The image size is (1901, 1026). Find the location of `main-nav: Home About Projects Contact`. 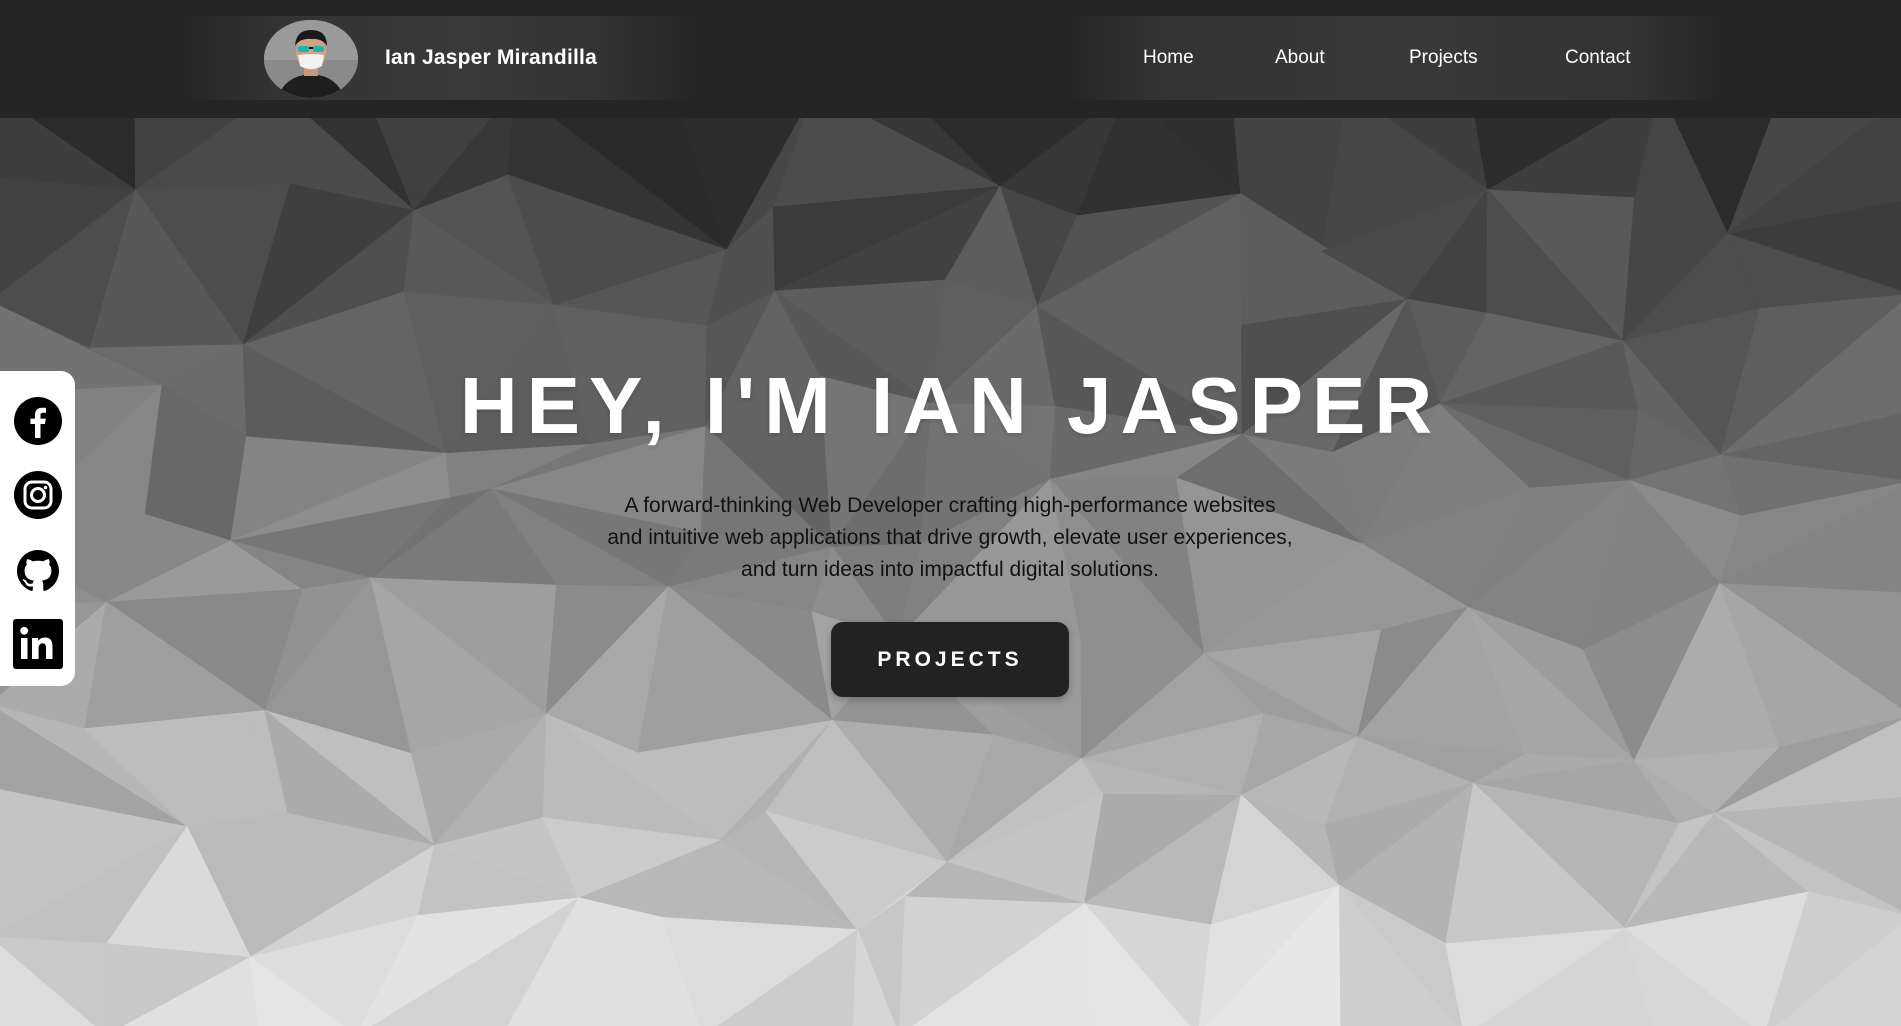

main-nav: Home About Projects Contact is located at coordinates (1395, 58).